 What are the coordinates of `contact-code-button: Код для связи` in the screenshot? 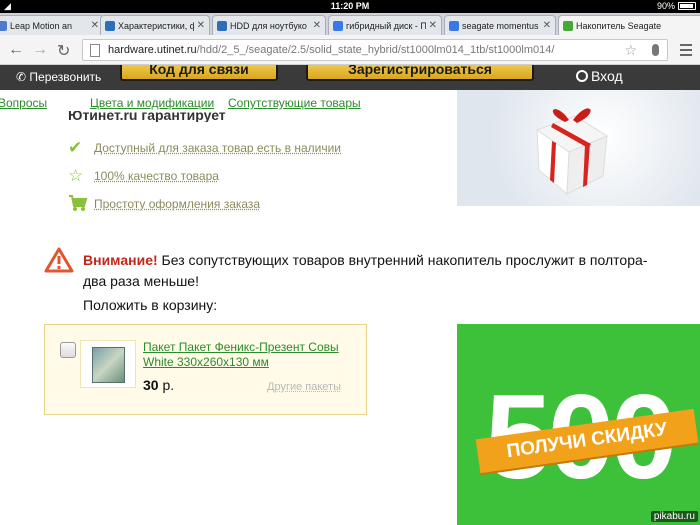 It's located at (199, 73).